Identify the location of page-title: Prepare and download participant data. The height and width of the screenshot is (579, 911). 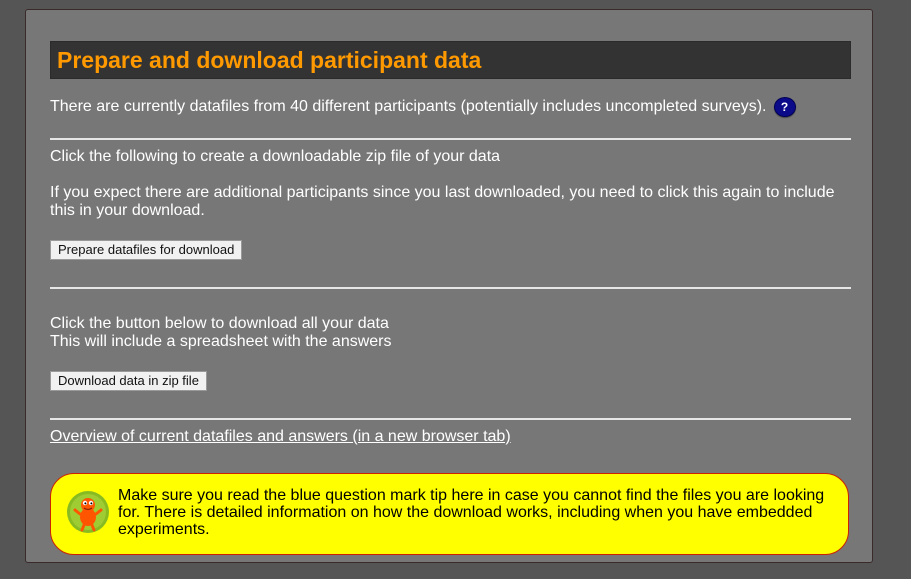
(269, 60).